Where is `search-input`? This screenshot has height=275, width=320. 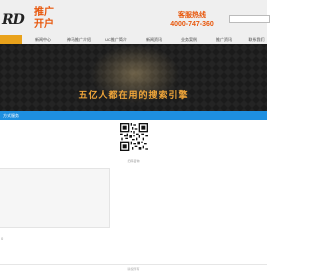
search-input is located at coordinates (249, 19).